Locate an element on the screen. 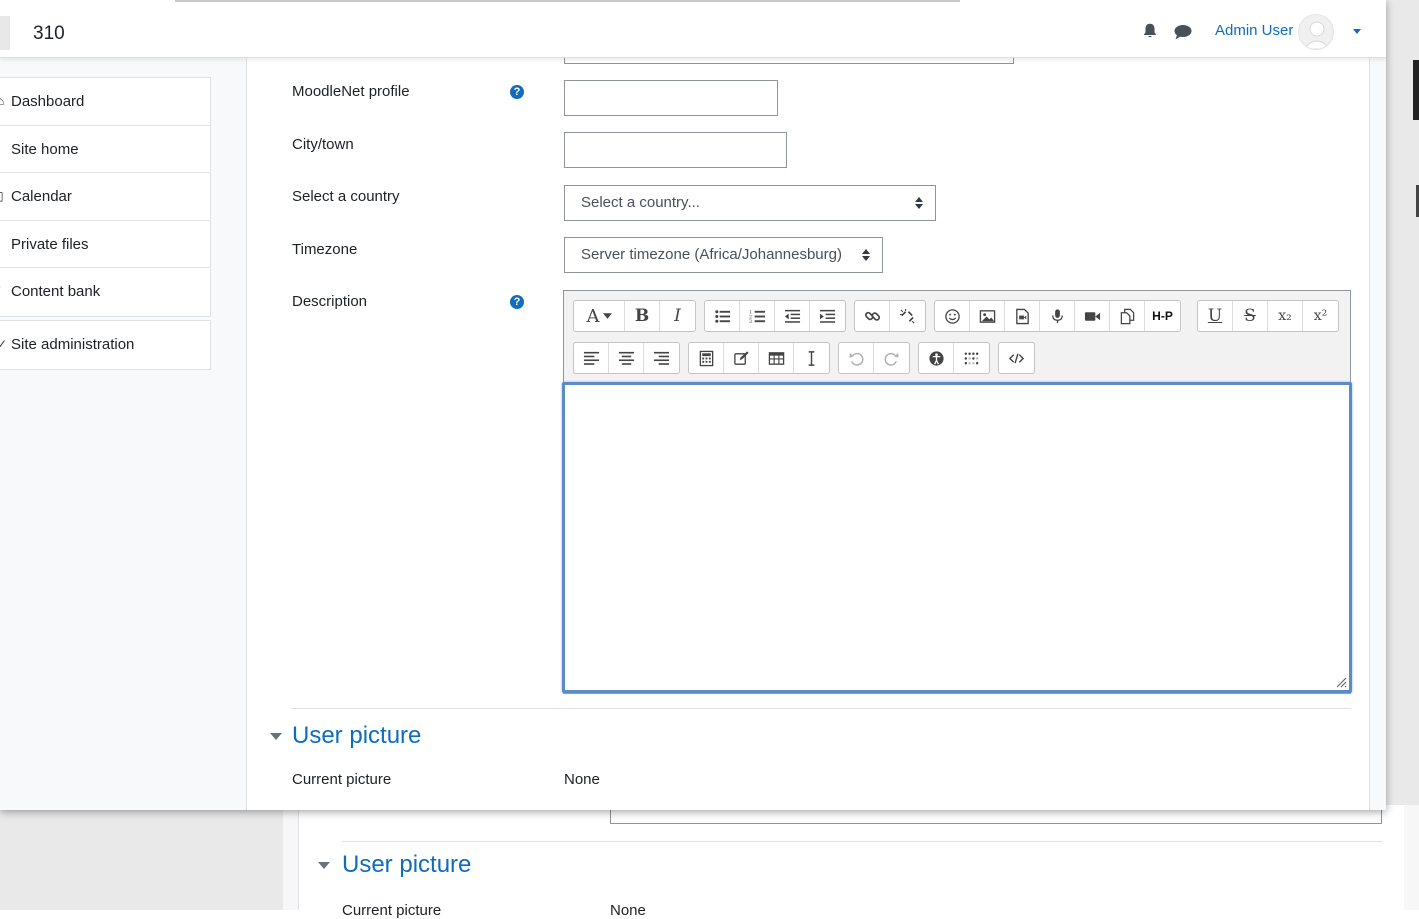 The width and height of the screenshot is (1419, 919). subscript-label: x₂ is located at coordinates (1285, 316).